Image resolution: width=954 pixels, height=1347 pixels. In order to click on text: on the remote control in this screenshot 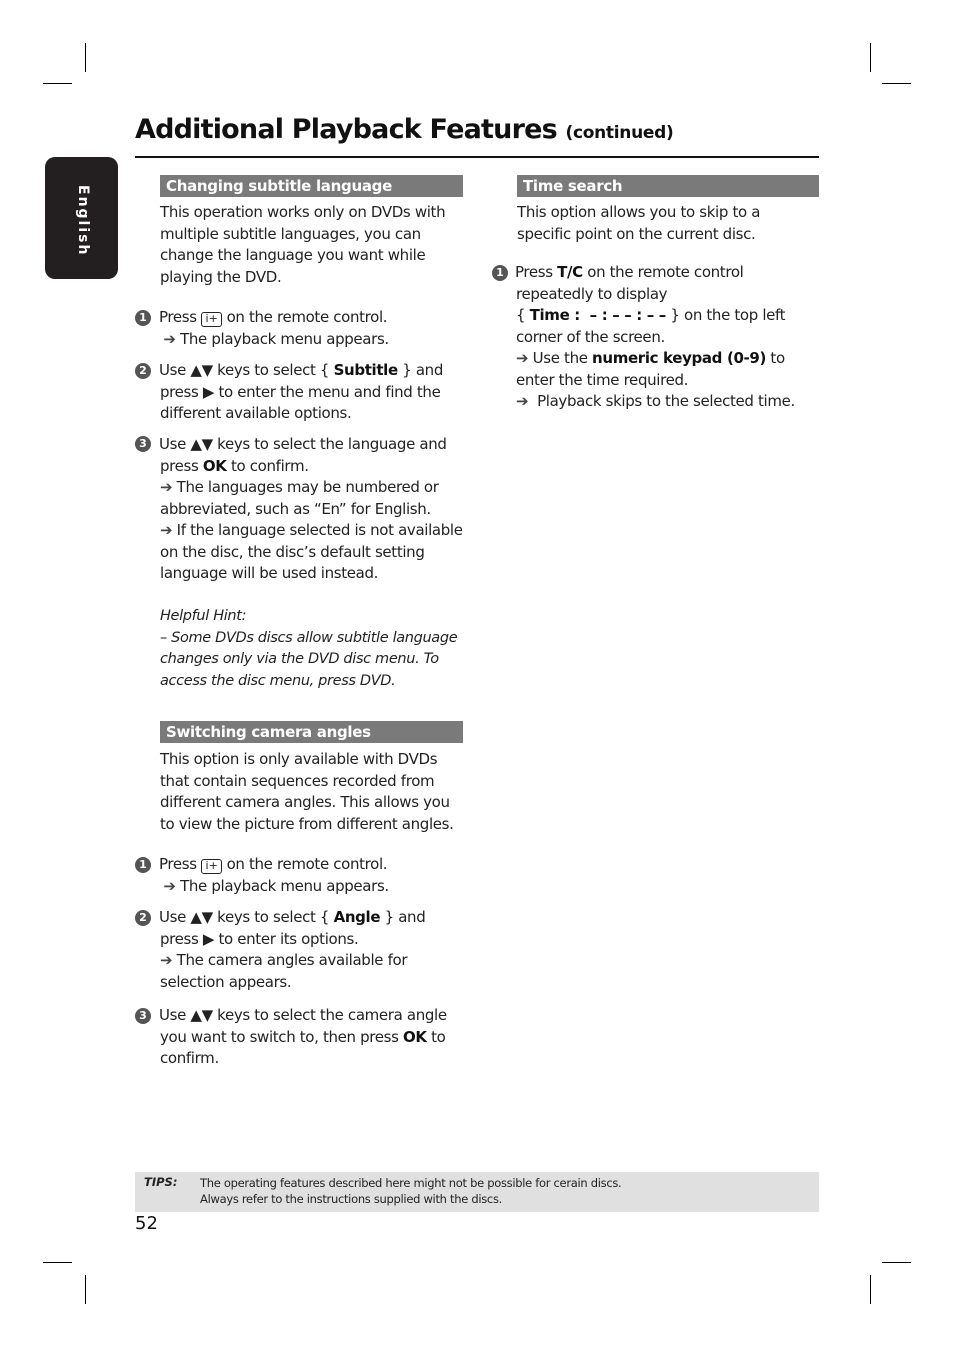, I will do `click(665, 272)`.